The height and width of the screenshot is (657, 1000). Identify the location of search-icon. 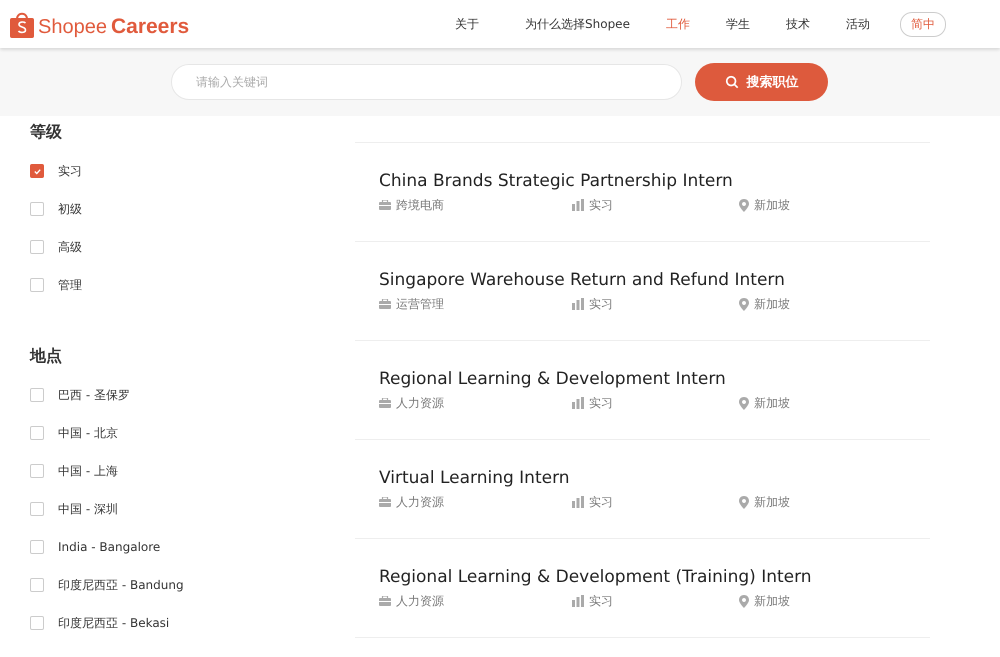
(731, 82).